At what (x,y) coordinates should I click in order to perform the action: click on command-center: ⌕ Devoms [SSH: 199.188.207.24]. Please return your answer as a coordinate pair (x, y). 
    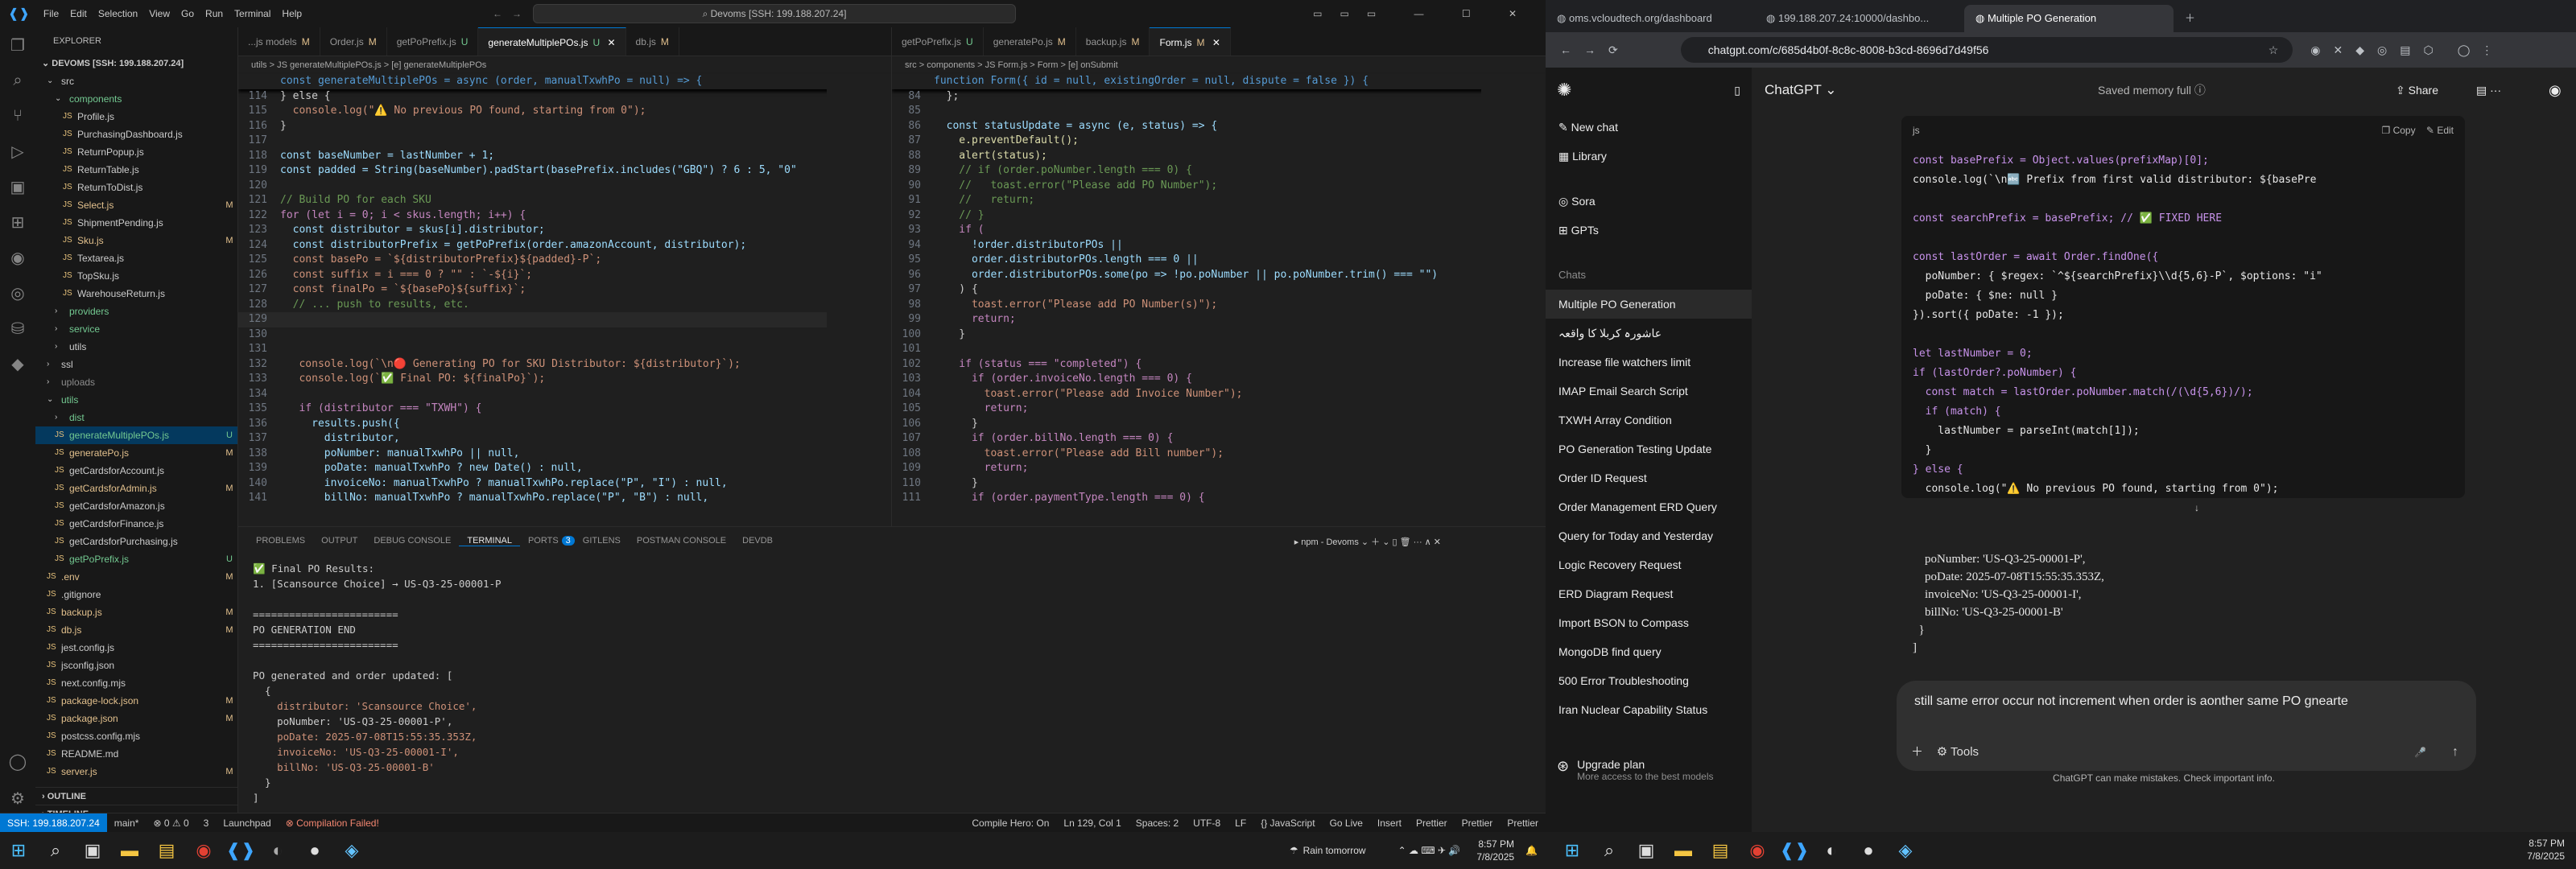
    Looking at the image, I should click on (774, 13).